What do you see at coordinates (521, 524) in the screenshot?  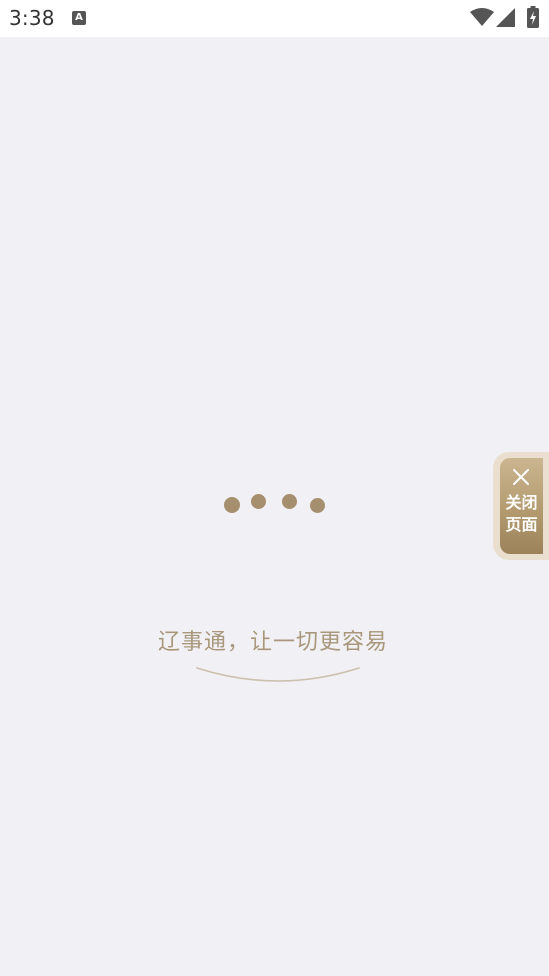 I see `close-page-label-line2: 页面` at bounding box center [521, 524].